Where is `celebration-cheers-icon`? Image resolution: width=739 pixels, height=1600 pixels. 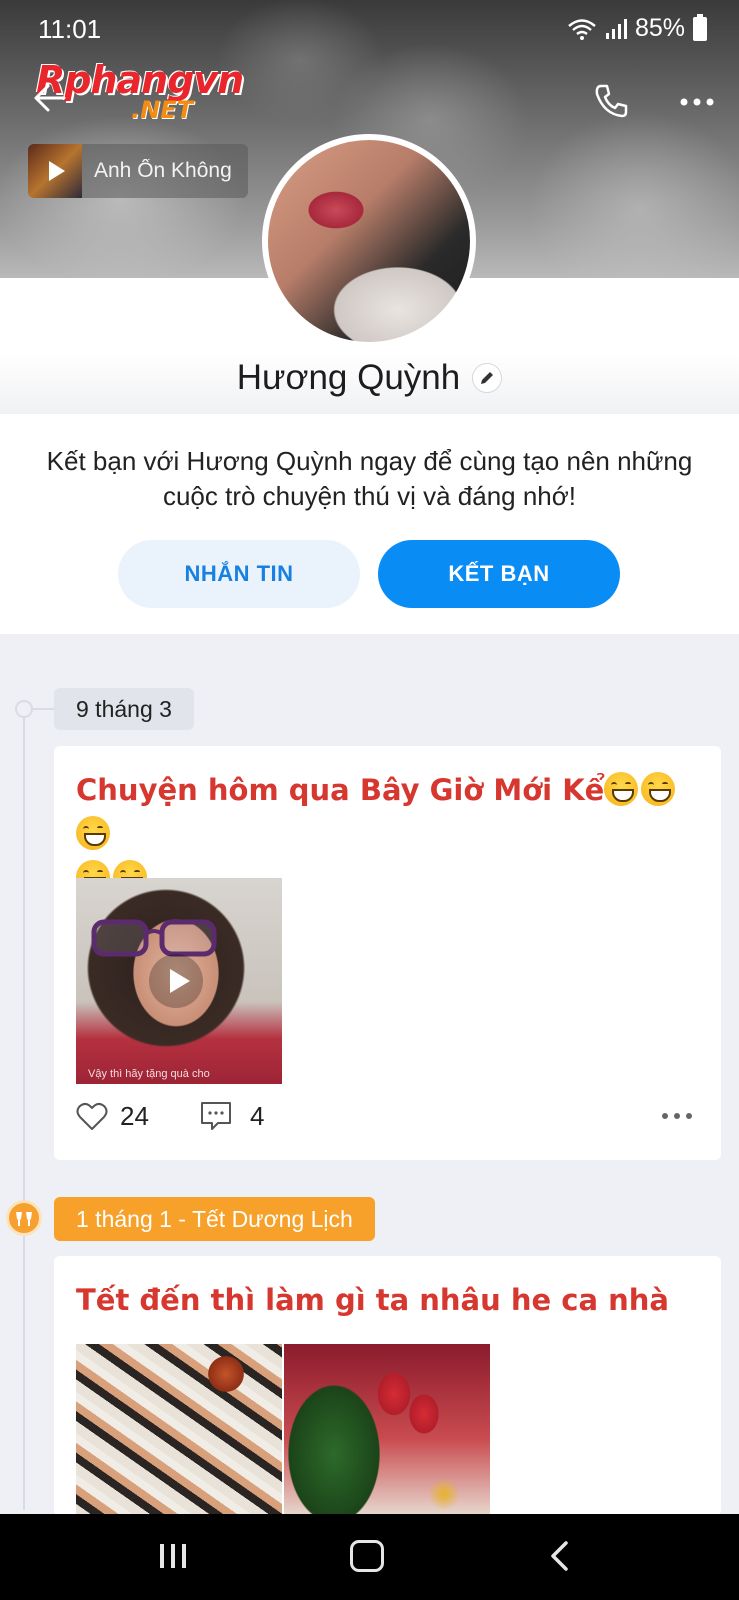 celebration-cheers-icon is located at coordinates (24, 1218).